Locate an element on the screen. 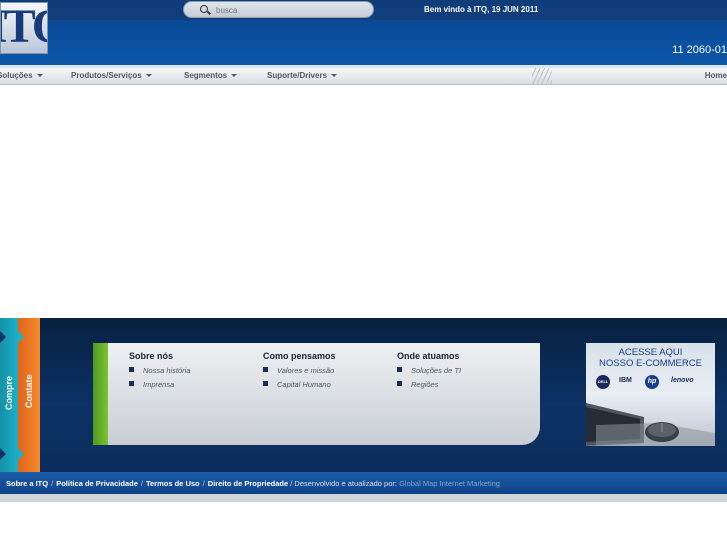 The width and height of the screenshot is (727, 545). nav-stripes-decoration is located at coordinates (542, 76).